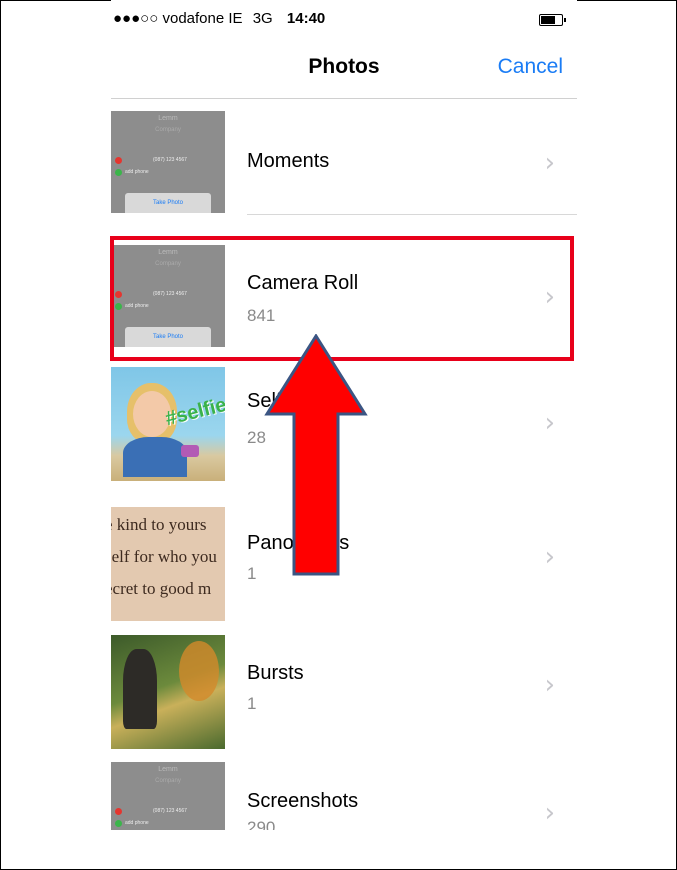 The width and height of the screenshot is (677, 870). I want to click on album-count: 290, so click(261, 824).